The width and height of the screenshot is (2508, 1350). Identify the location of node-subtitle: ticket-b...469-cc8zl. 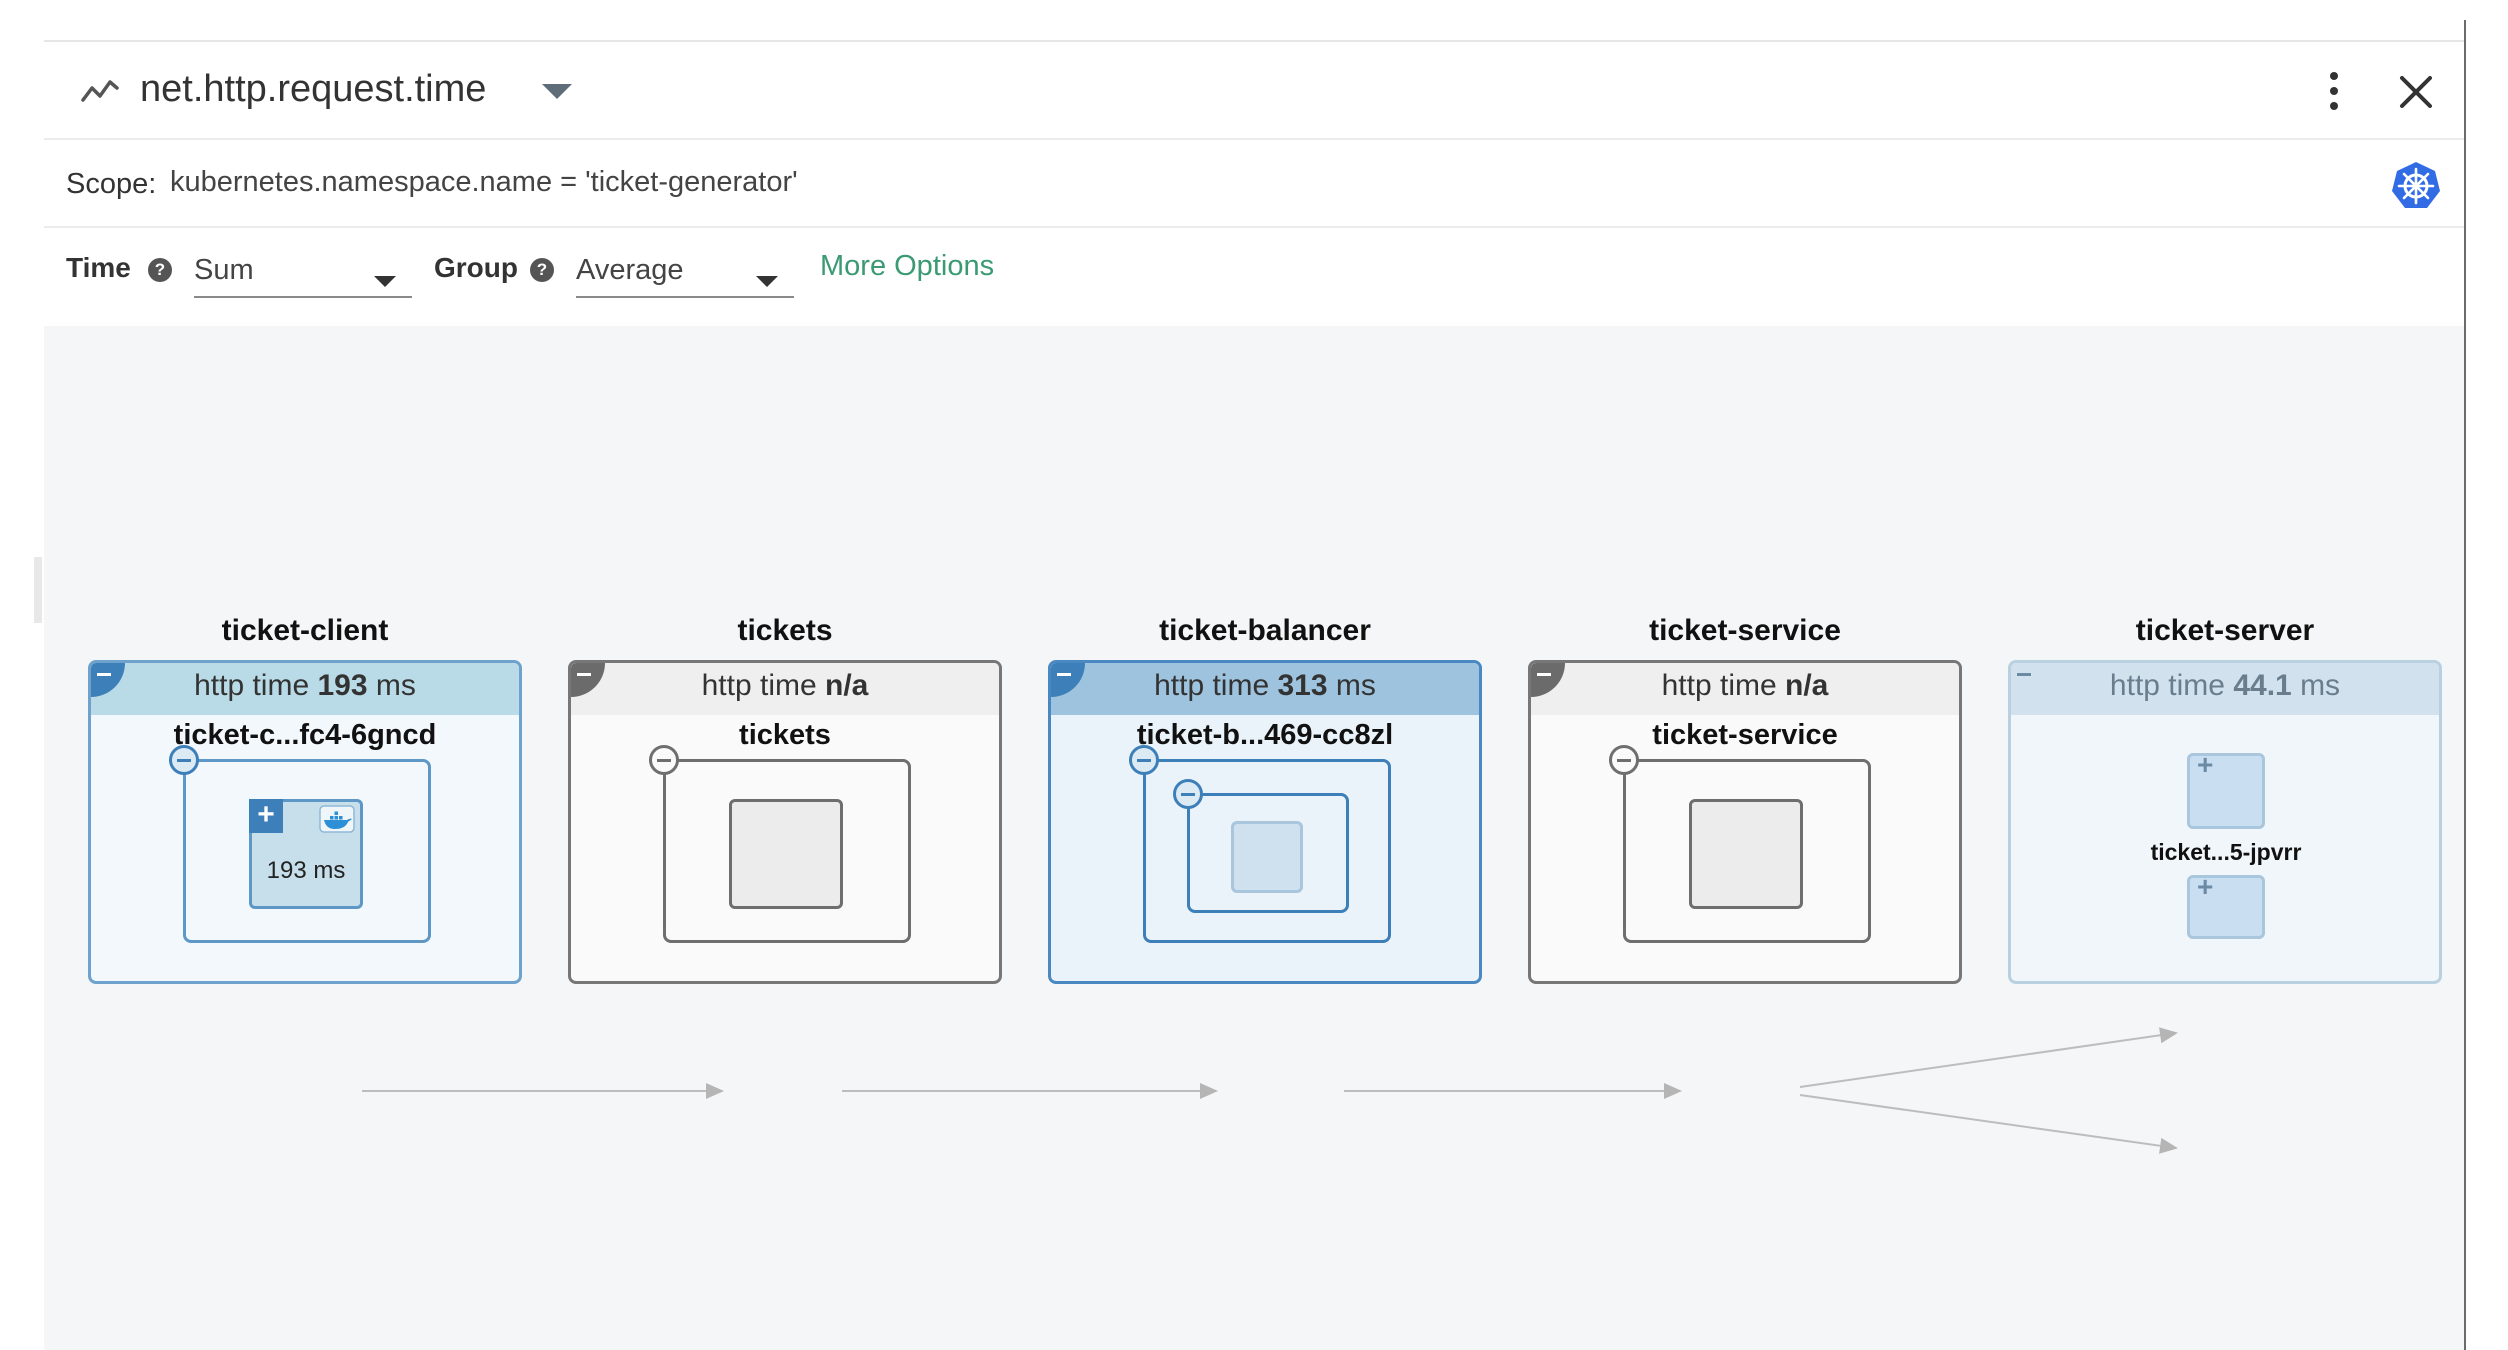
(1265, 735).